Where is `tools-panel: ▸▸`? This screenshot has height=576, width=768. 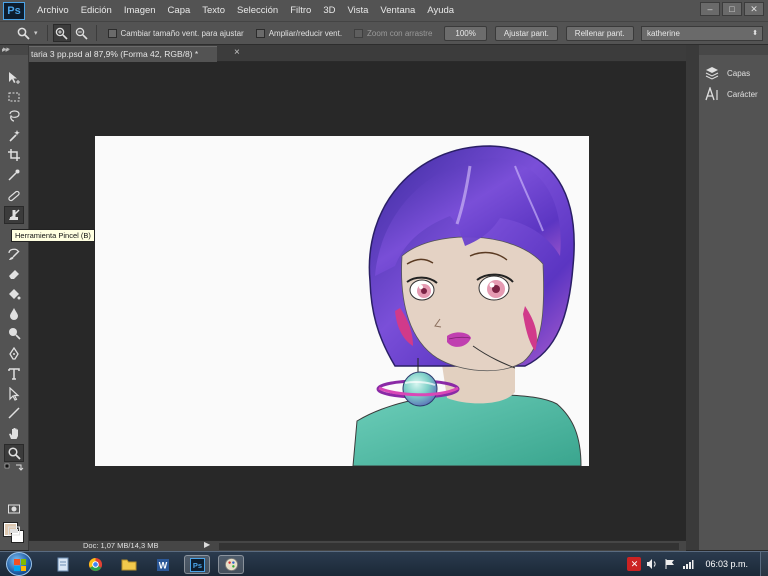
tools-panel: ▸▸ is located at coordinates (14, 297).